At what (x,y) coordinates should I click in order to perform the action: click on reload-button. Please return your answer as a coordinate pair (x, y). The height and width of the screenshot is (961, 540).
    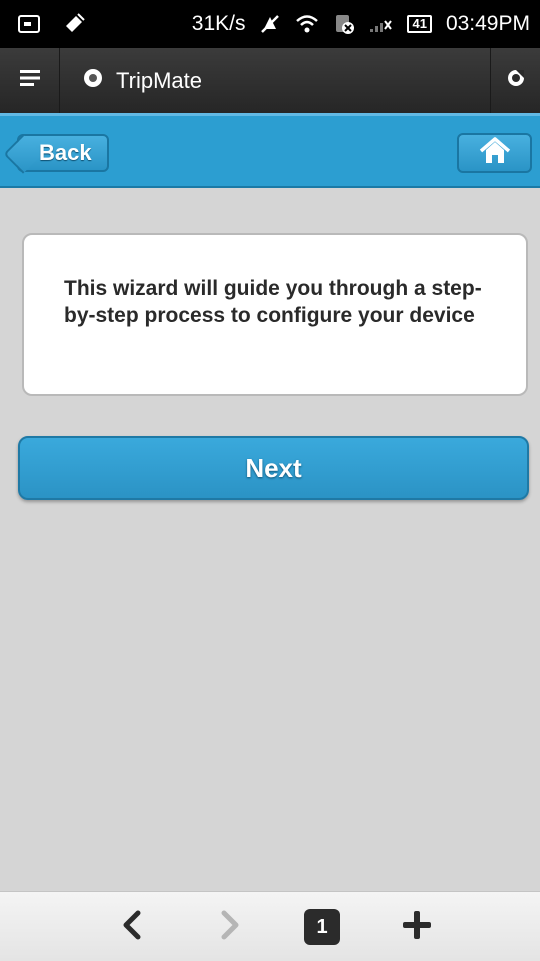
    Looking at the image, I should click on (515, 80).